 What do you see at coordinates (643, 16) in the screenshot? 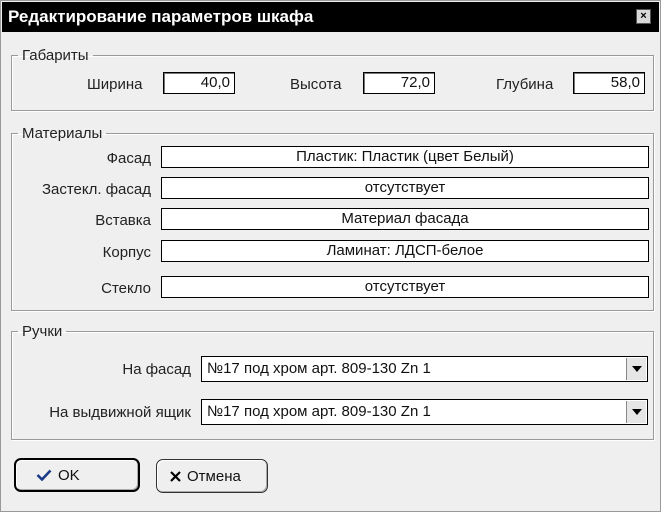
I see `close-icon: ×` at bounding box center [643, 16].